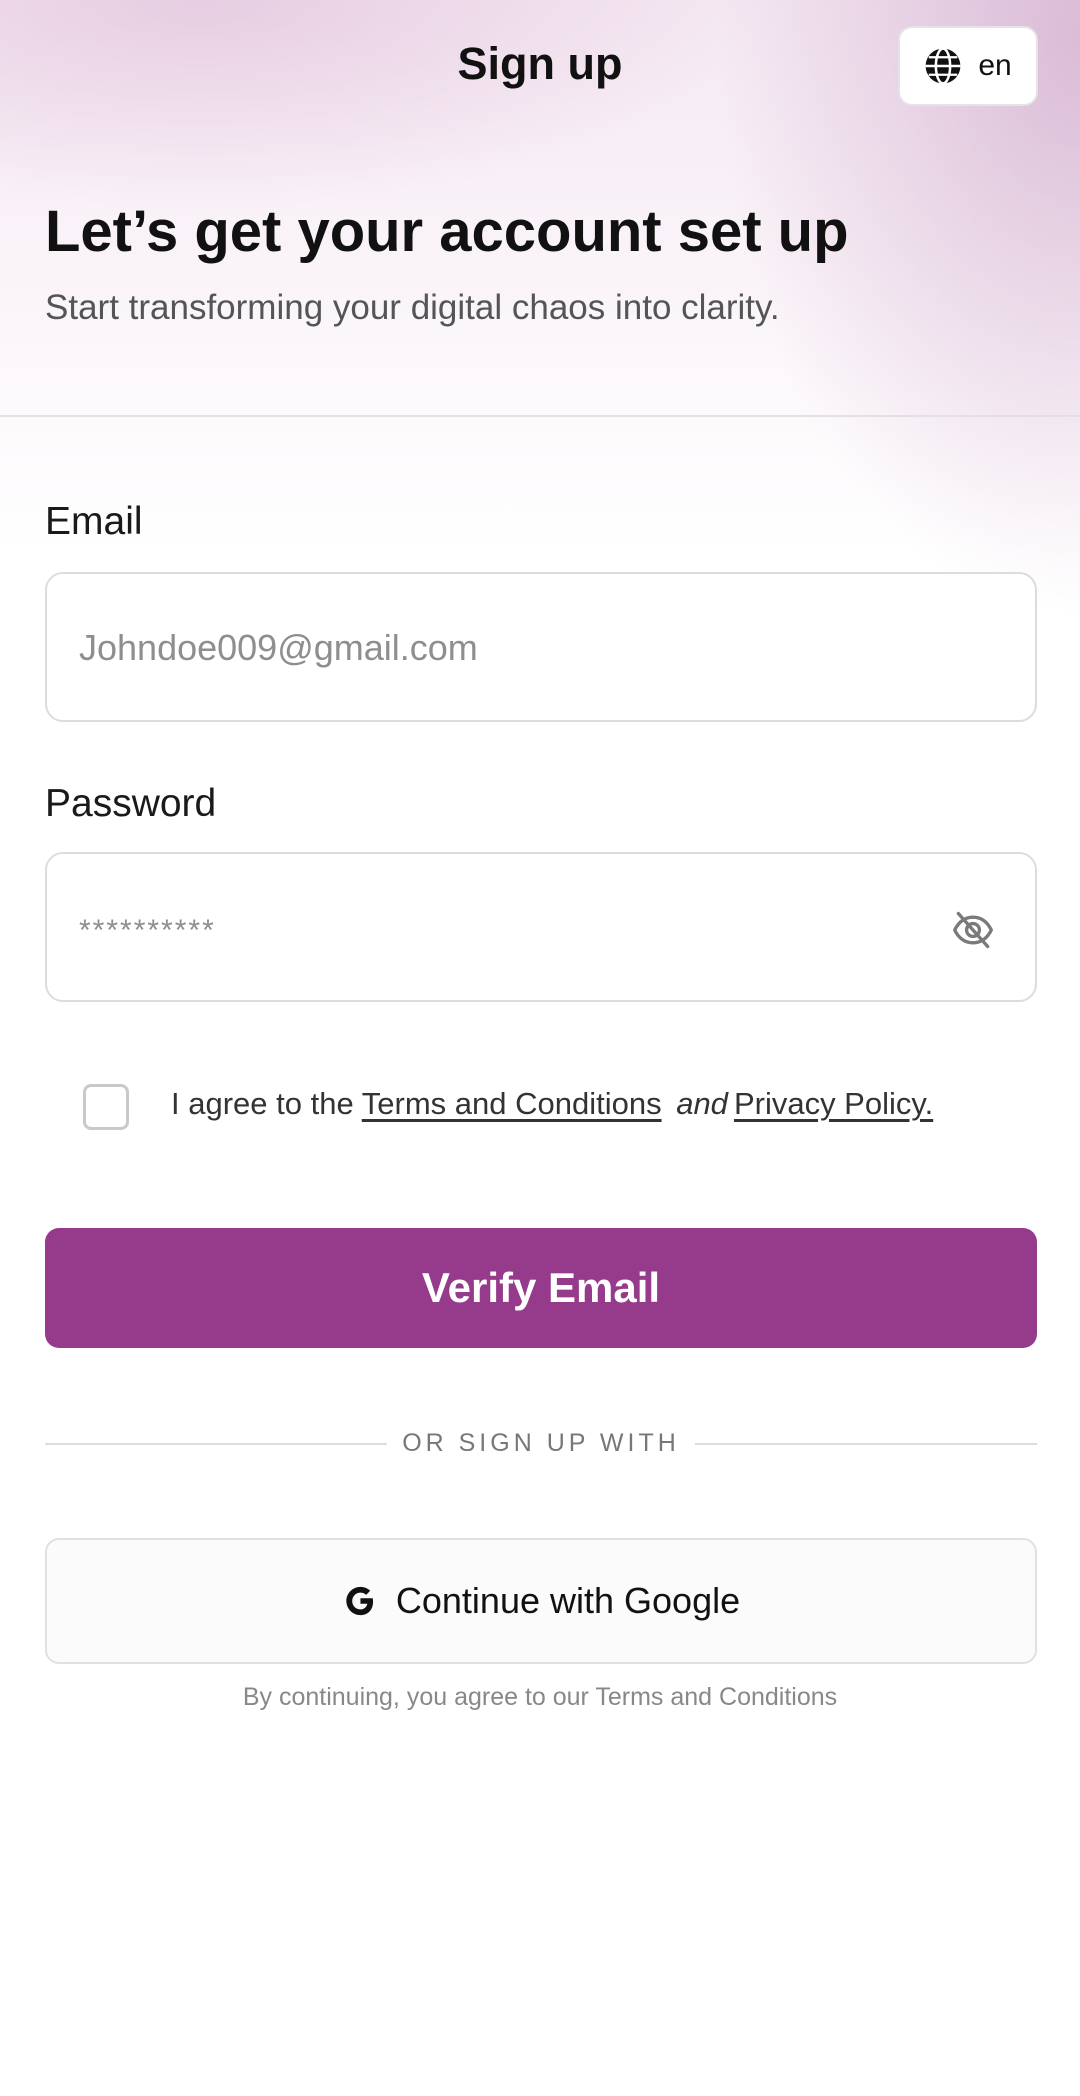  I want to click on terms-link: Terms and Conditions, so click(512, 1103).